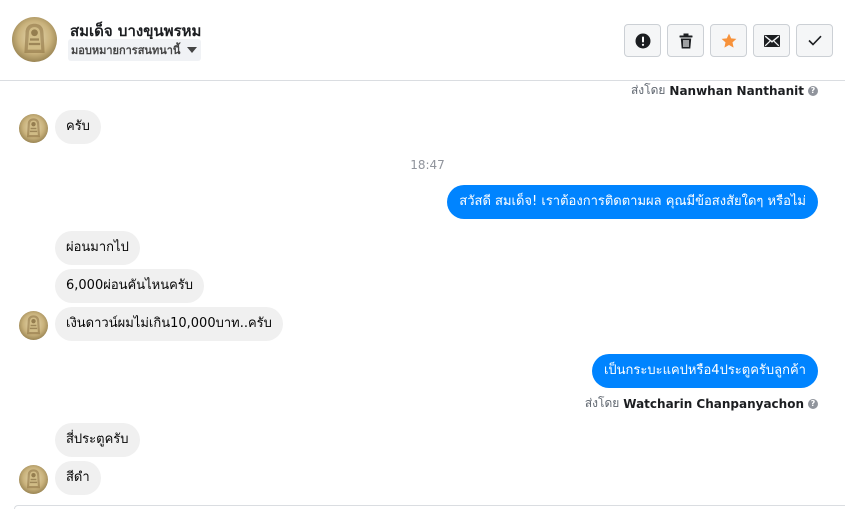  I want to click on message-timestamp: 18:47, so click(427, 165).